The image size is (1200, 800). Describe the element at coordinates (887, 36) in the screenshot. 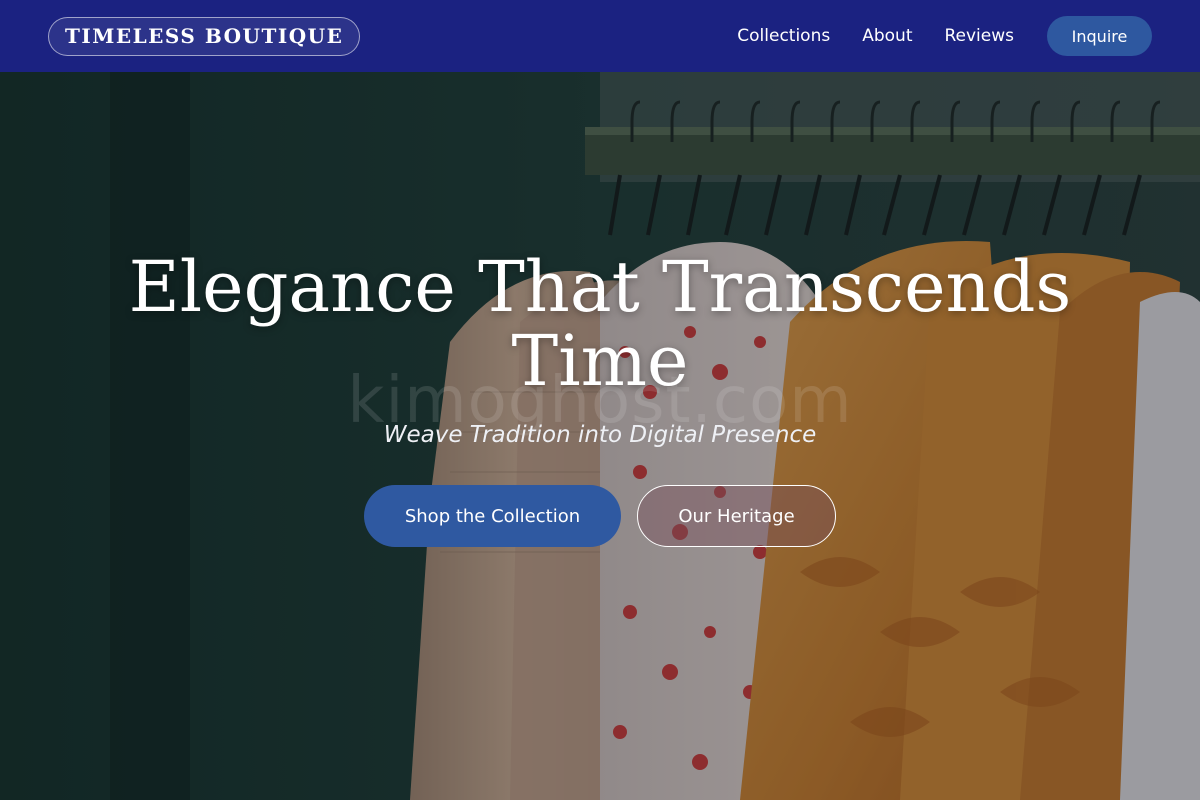

I see `nav-link-about: About` at that location.